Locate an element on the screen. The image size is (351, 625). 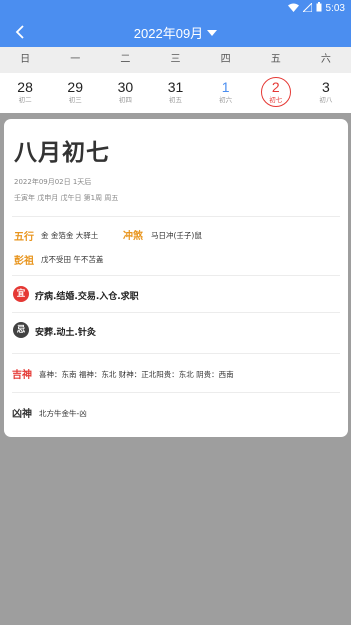
ji-value: 安葬.动土.针灸 is located at coordinates (65, 333).